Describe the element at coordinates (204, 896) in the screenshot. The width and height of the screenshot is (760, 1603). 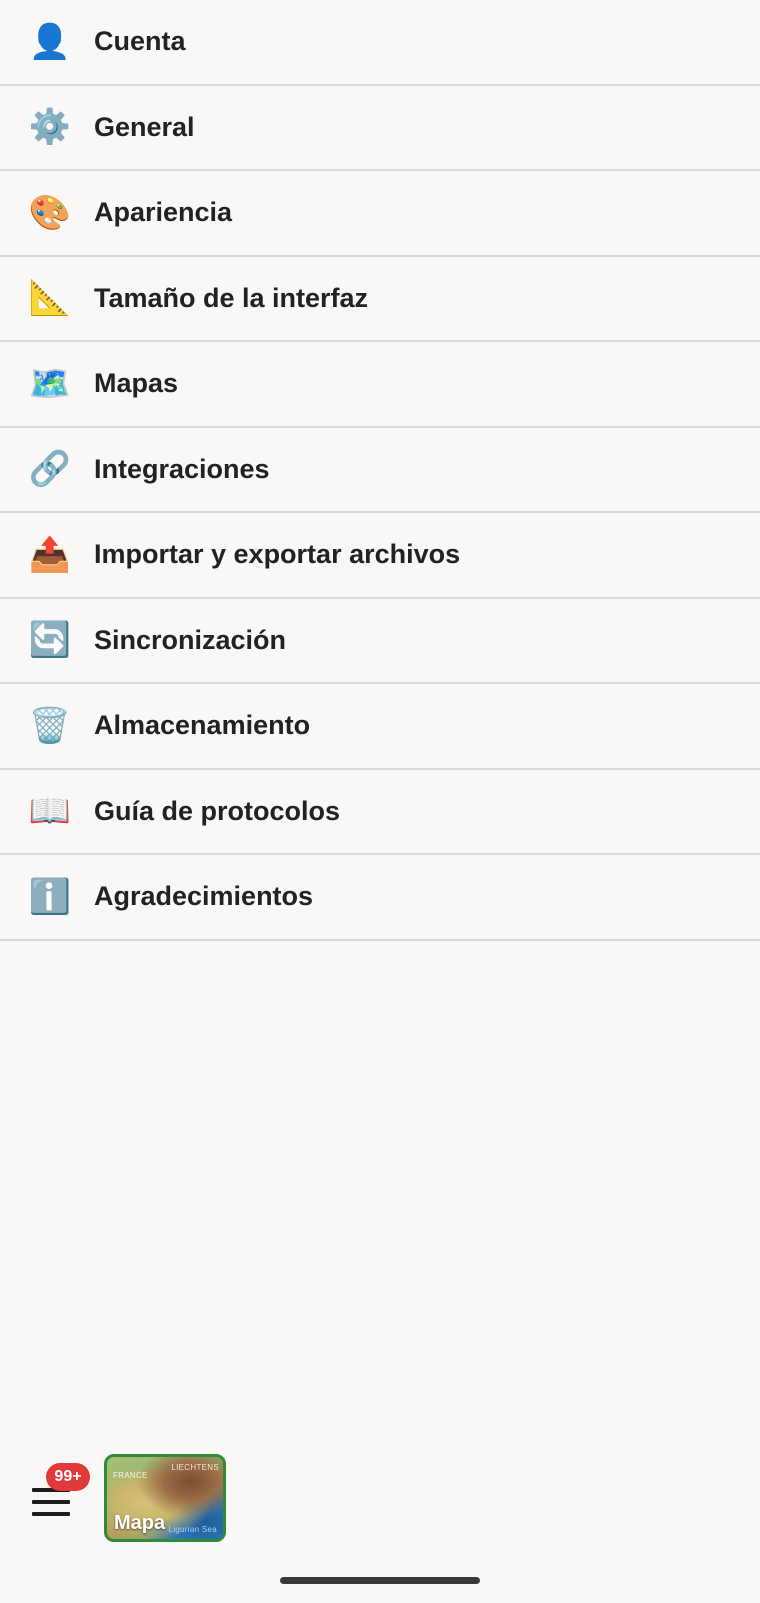
I see `settings-item-label: Agradecimientos` at that location.